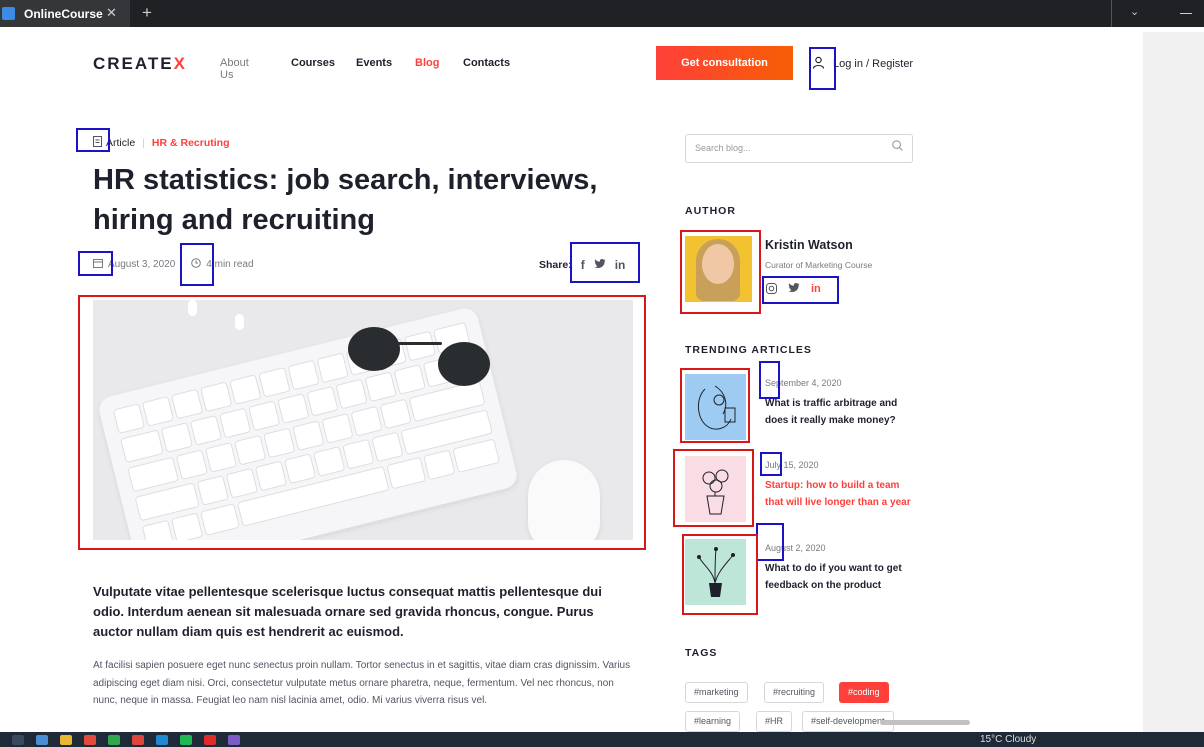  Describe the element at coordinates (713, 721) in the screenshot. I see `tag-learning: #learning` at that location.